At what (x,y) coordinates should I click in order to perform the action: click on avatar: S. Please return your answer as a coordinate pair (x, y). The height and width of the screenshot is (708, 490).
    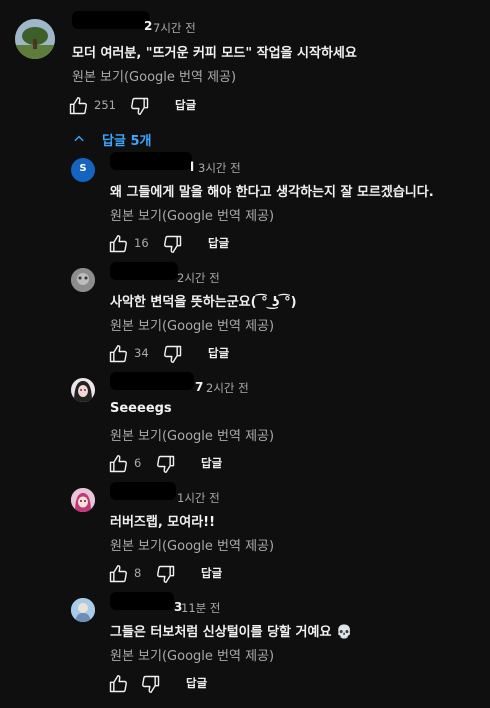
    Looking at the image, I should click on (83, 170).